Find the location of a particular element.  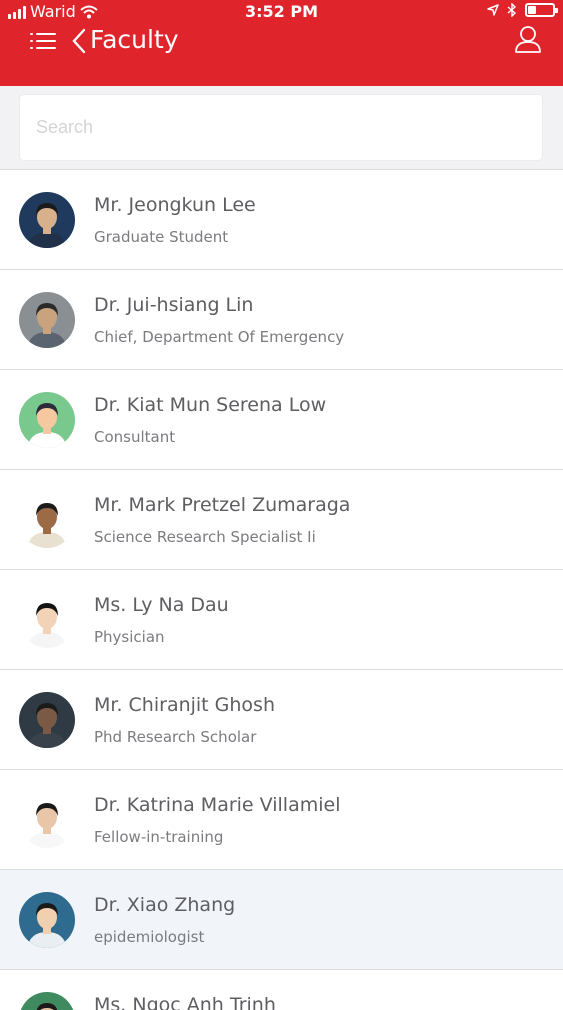

faculty-title: Chief, Department Of Emergency is located at coordinates (219, 337).